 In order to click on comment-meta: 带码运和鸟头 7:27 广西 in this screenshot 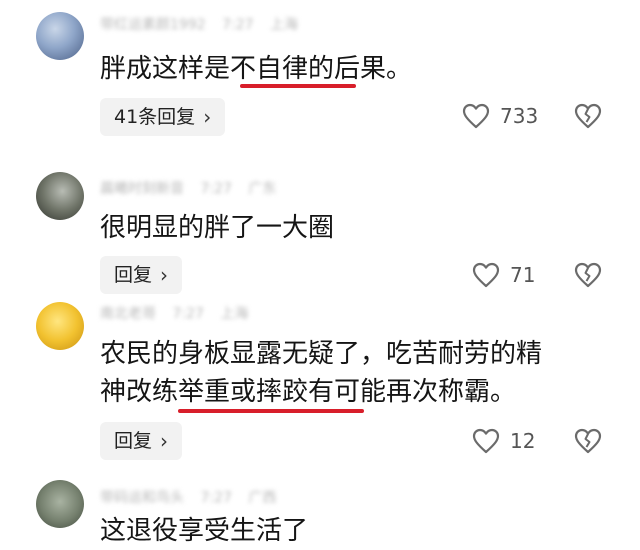, I will do `click(194, 497)`.